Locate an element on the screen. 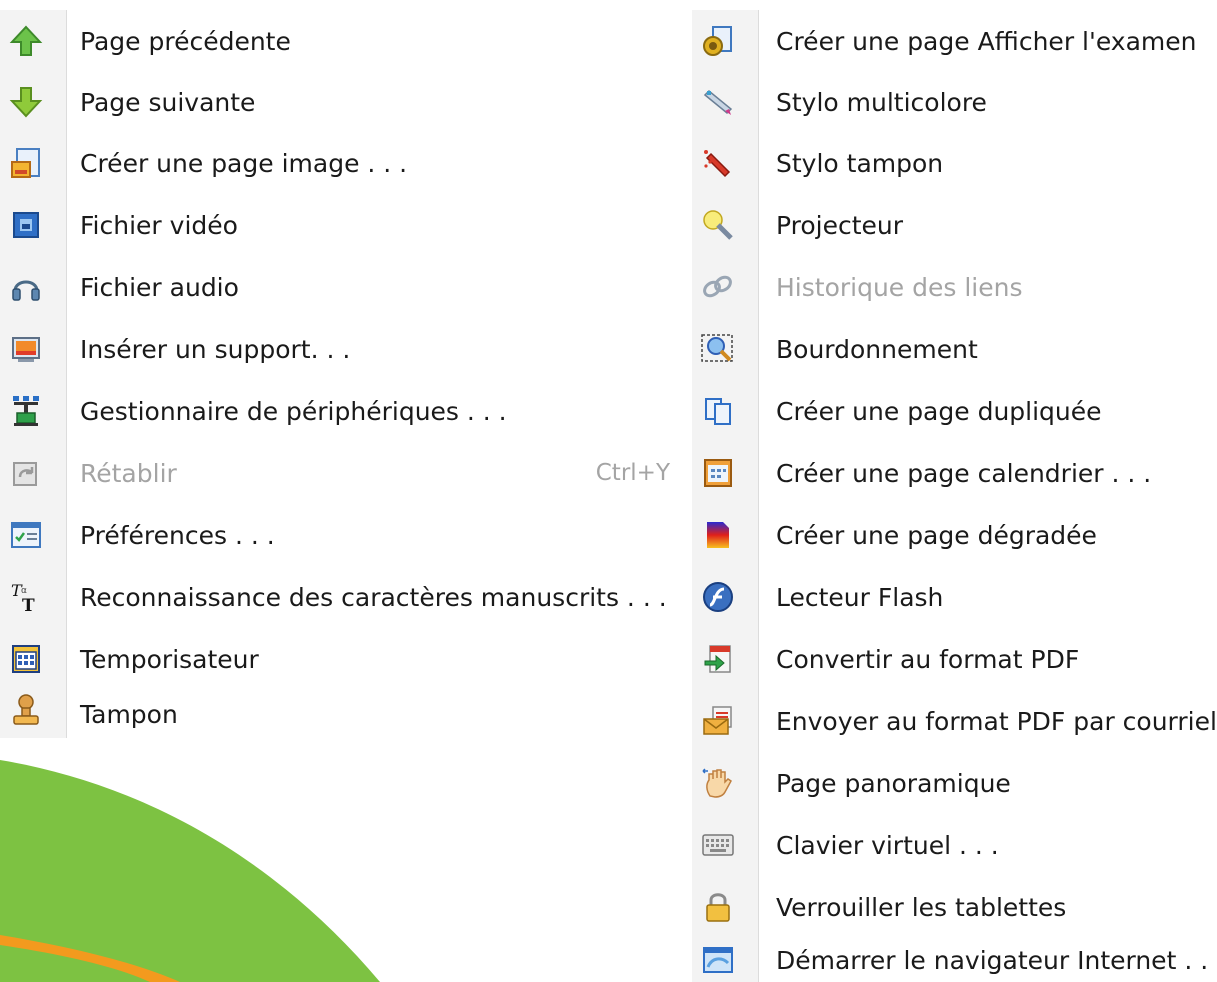  device-manager-icon is located at coordinates (26, 411).